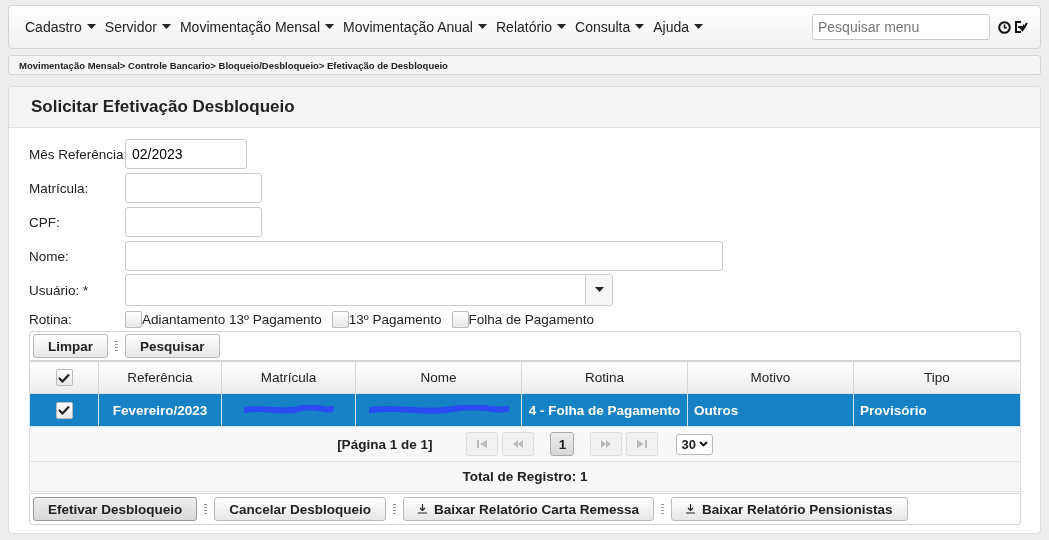 This screenshot has width=1049, height=540. What do you see at coordinates (115, 509) in the screenshot?
I see `action-button: Efetivar Desbloqueio` at bounding box center [115, 509].